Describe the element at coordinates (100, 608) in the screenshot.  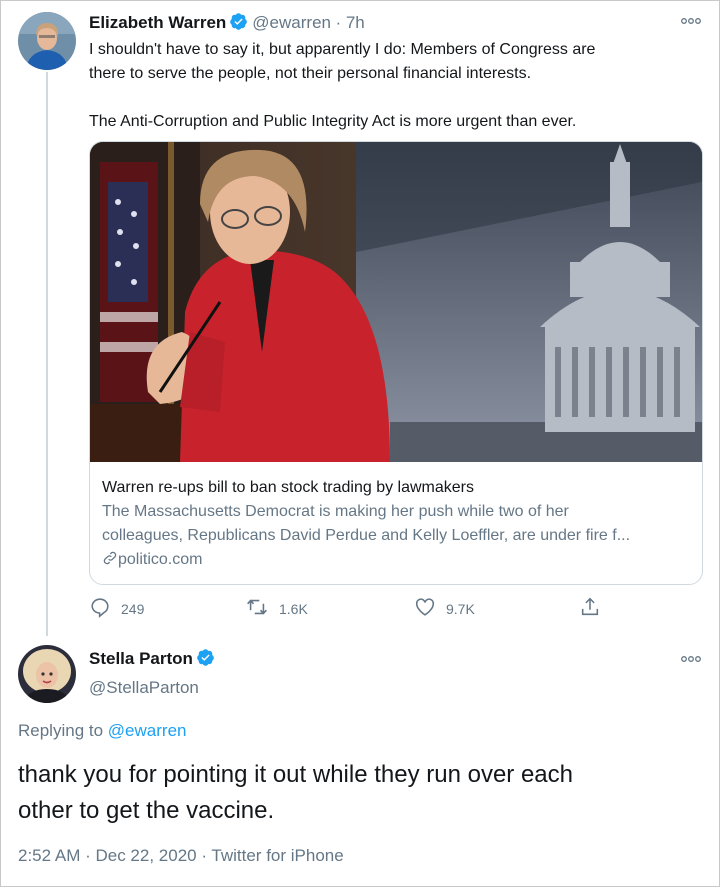
I see `reply-icon` at that location.